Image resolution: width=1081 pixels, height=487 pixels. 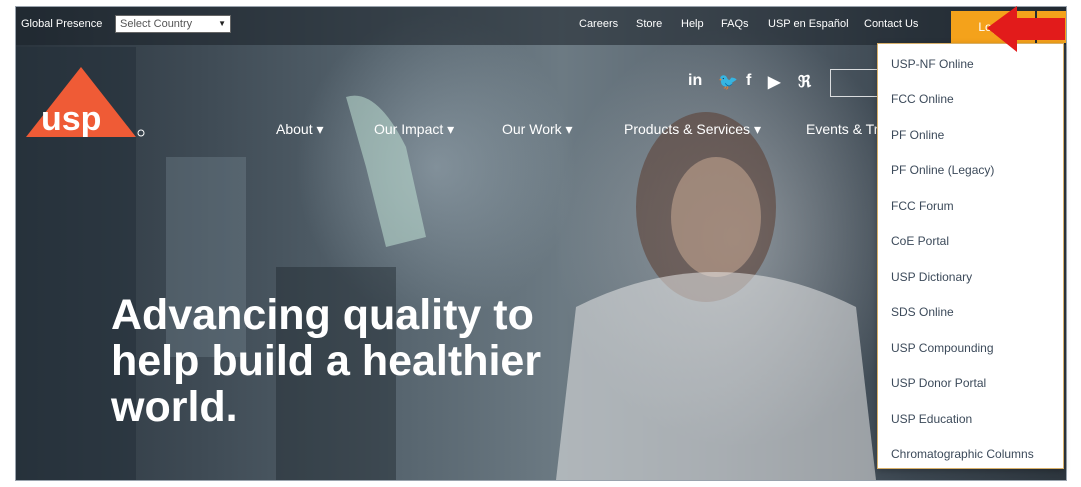 I want to click on menu-item-fcc-forum: FCC Forum, so click(x=922, y=206).